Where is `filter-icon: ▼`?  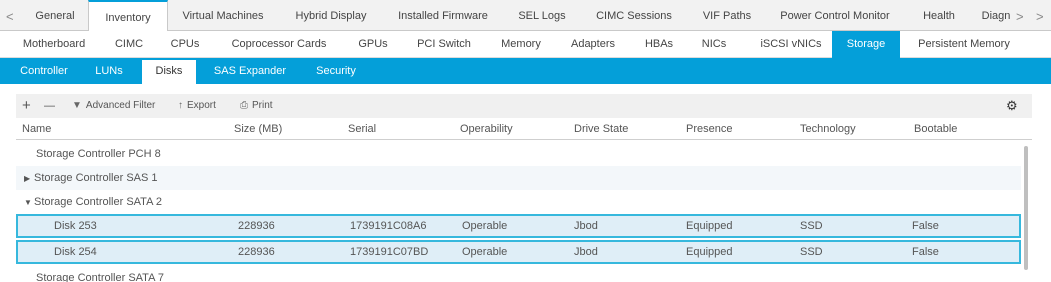
filter-icon: ▼ is located at coordinates (77, 105).